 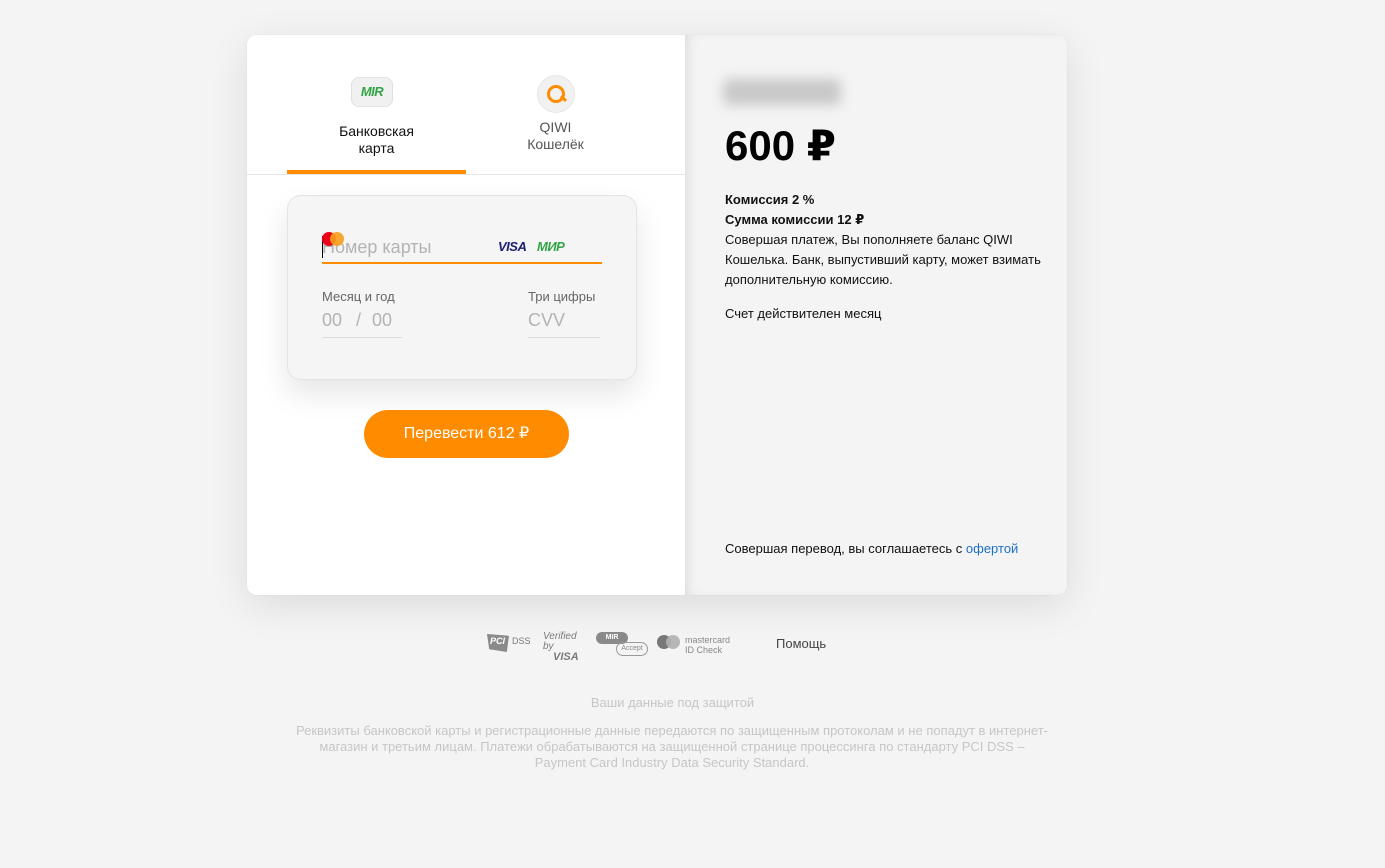 I want to click on cvv-label: Три цифры, so click(x=562, y=296).